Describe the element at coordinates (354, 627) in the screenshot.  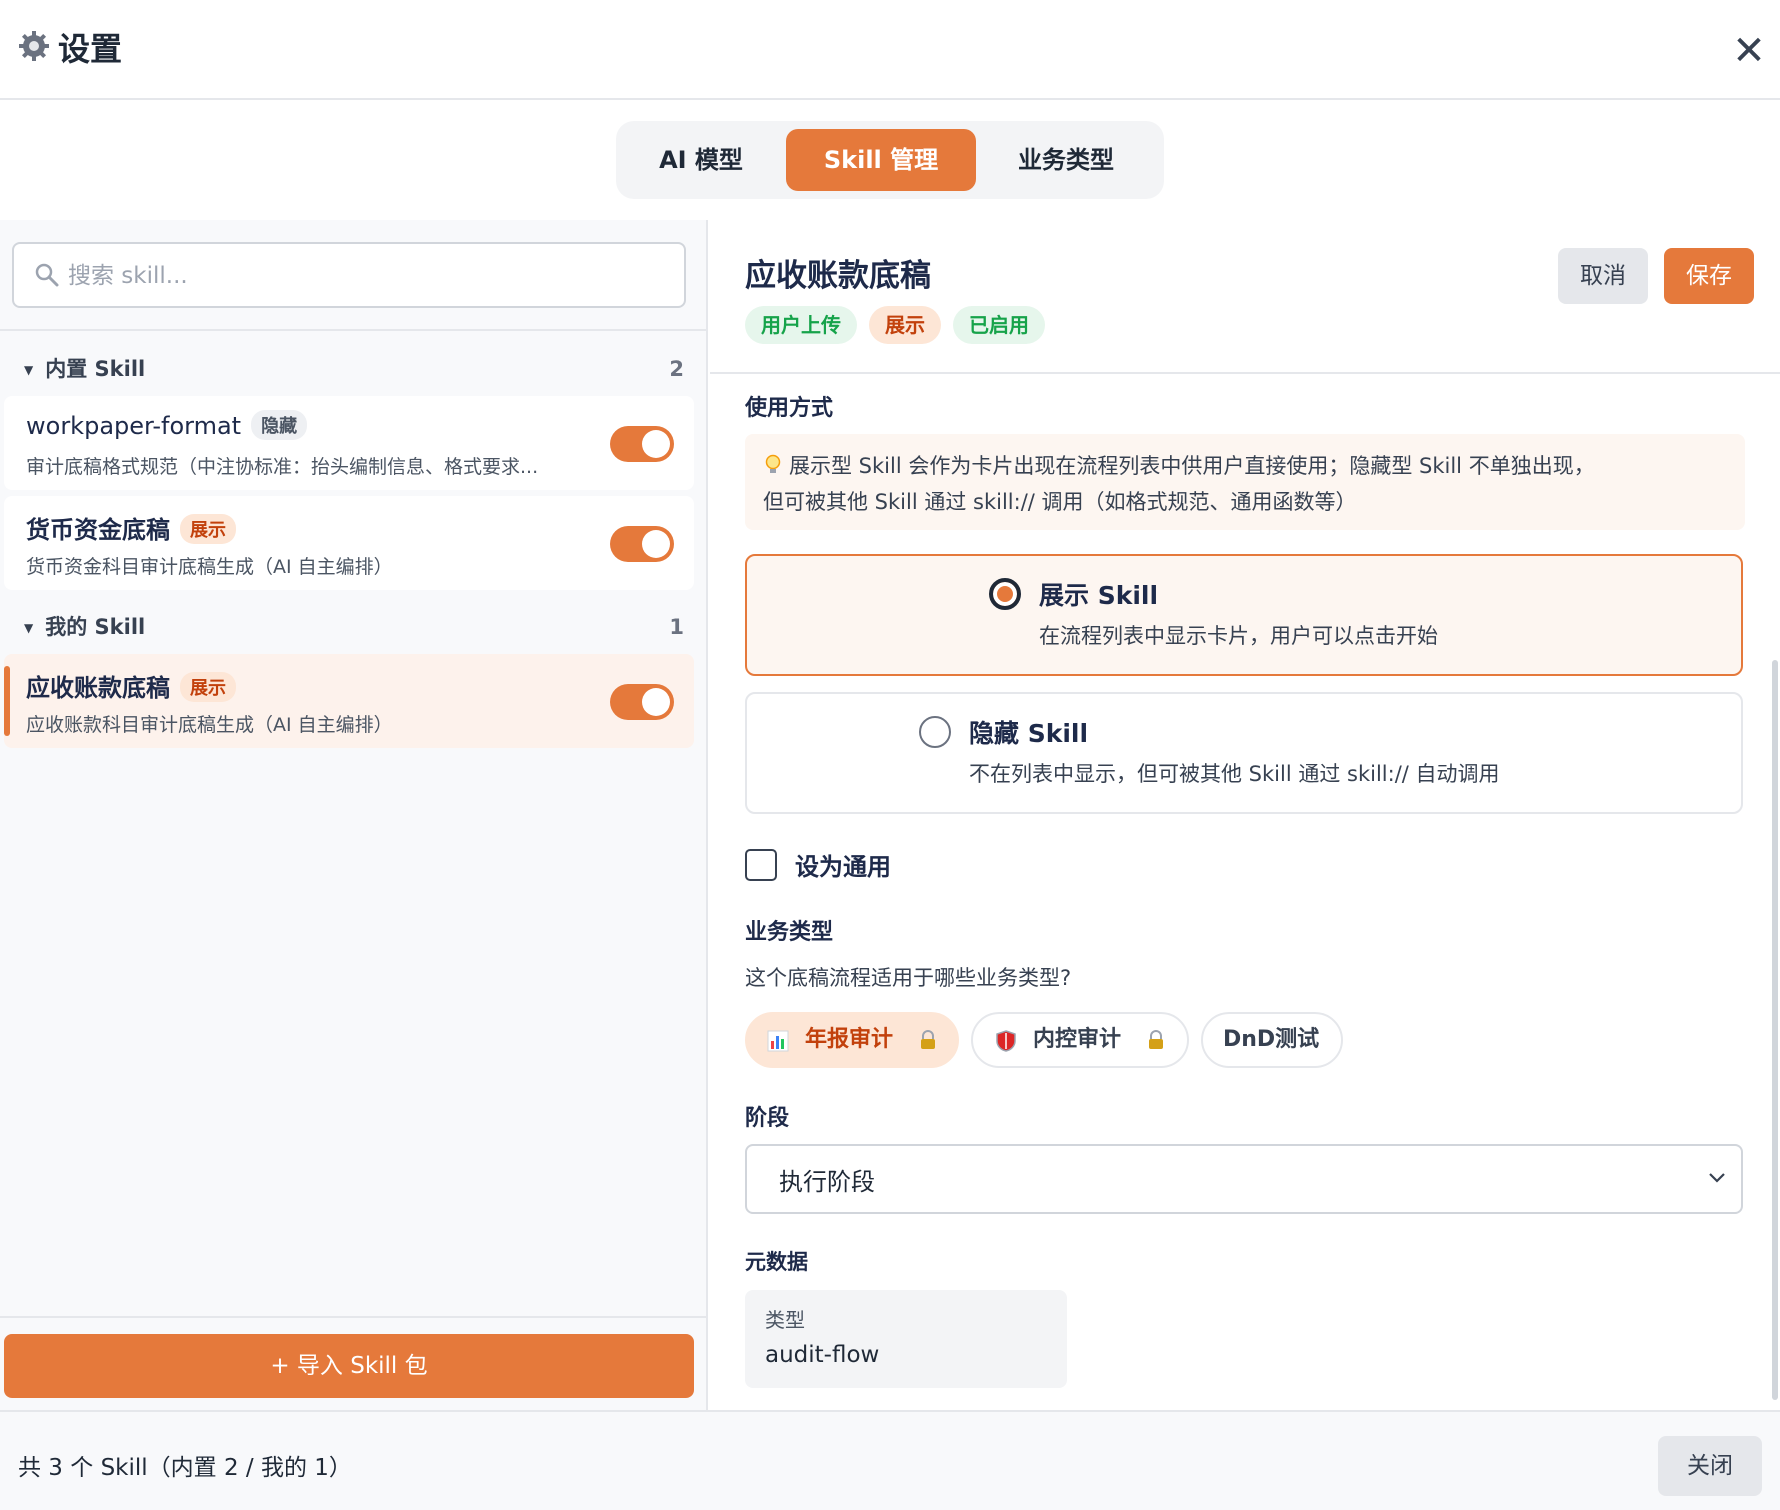
I see `group-header-mine: ▼ 我的 Skill 1` at that location.